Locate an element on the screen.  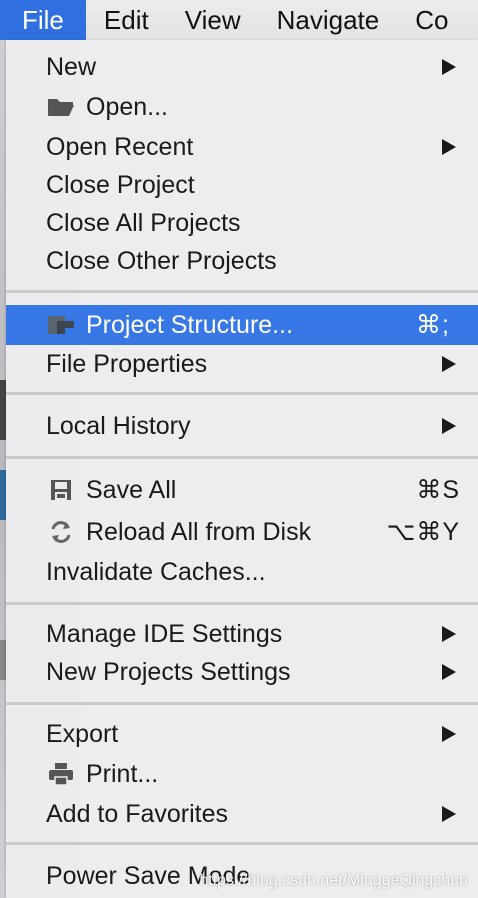
menubar: File Edit View Navigate Co is located at coordinates (239, 20).